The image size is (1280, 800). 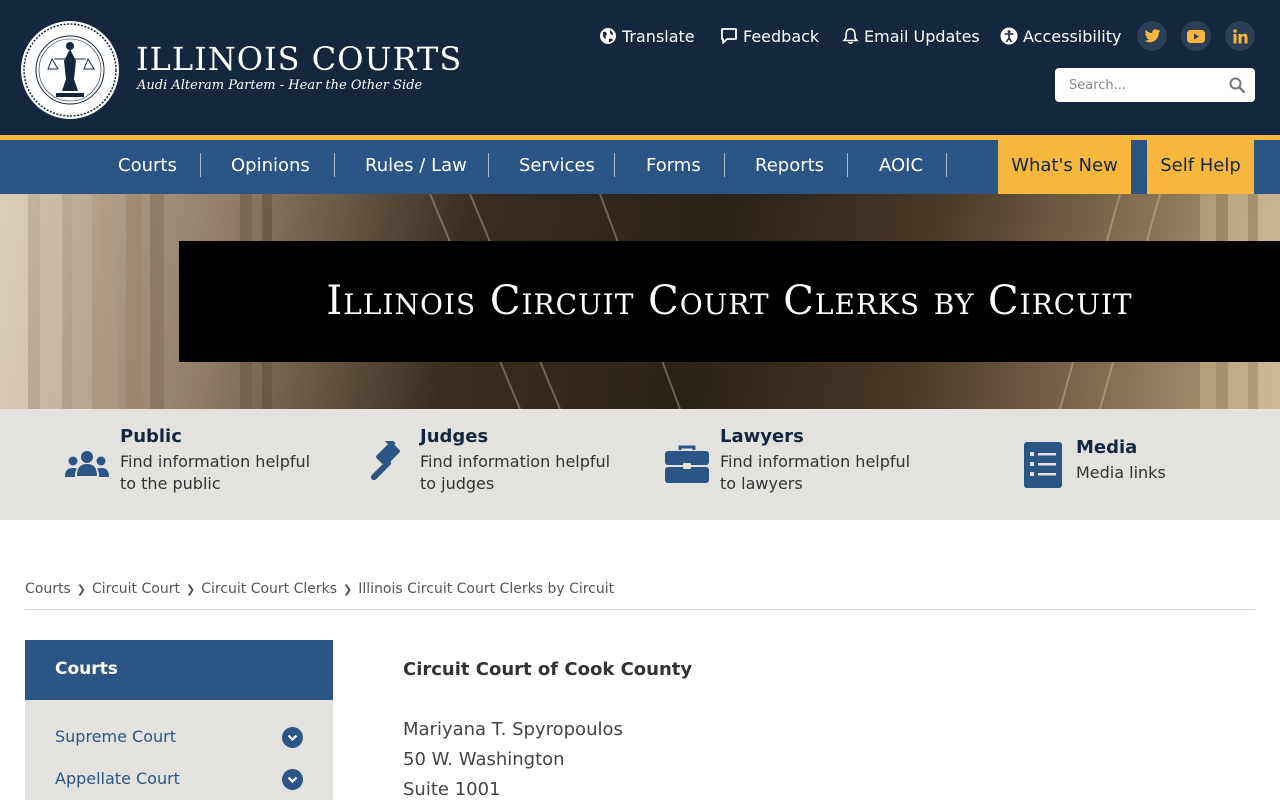 What do you see at coordinates (673, 167) in the screenshot?
I see `nav-forms: Forms` at bounding box center [673, 167].